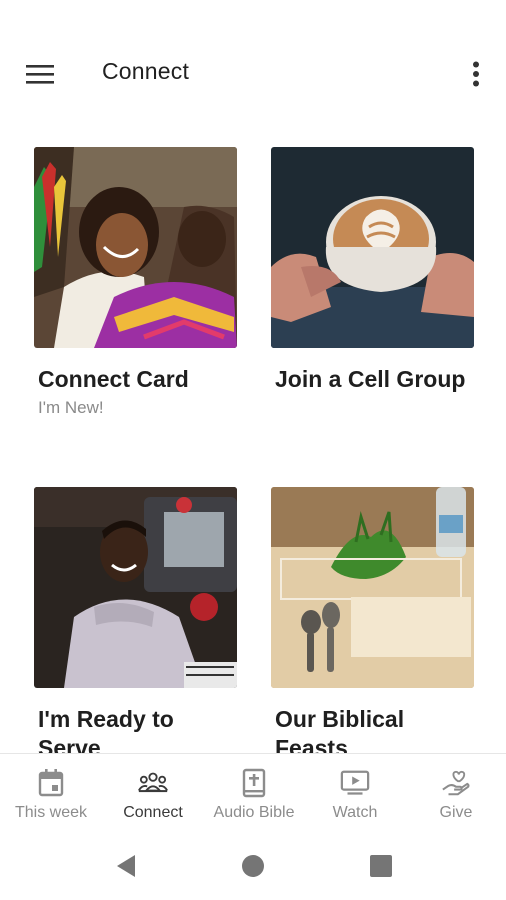 The width and height of the screenshot is (506, 900). I want to click on menu-button, so click(40, 74).